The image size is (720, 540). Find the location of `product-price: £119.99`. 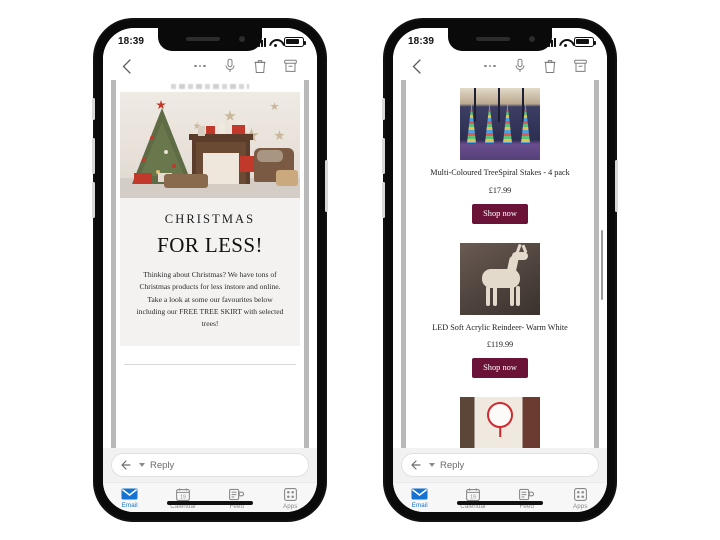

product-price: £119.99 is located at coordinates (500, 345).